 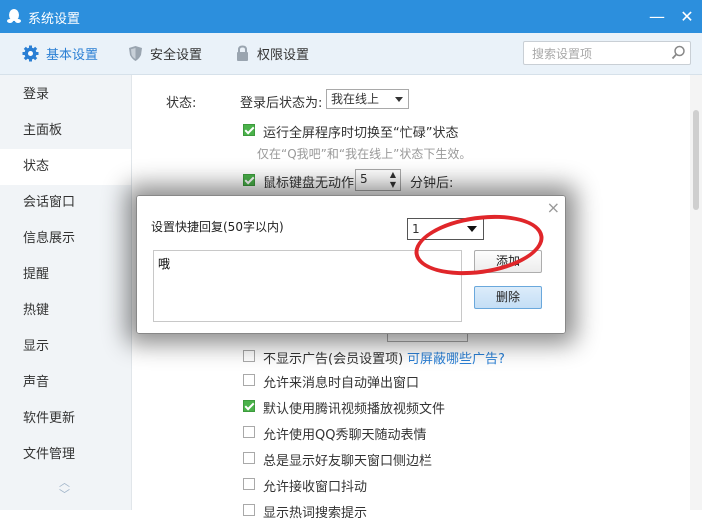 I want to click on stepper-arrows-icon: ▲ ▼, so click(x=393, y=180).